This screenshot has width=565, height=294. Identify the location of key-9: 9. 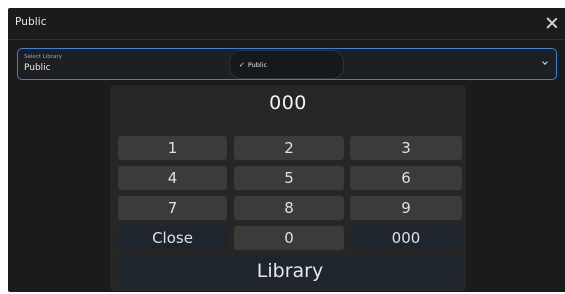
(406, 208).